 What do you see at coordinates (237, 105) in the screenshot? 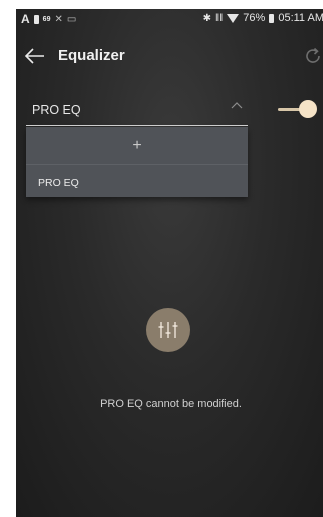
I see `chevron-up-icon` at bounding box center [237, 105].